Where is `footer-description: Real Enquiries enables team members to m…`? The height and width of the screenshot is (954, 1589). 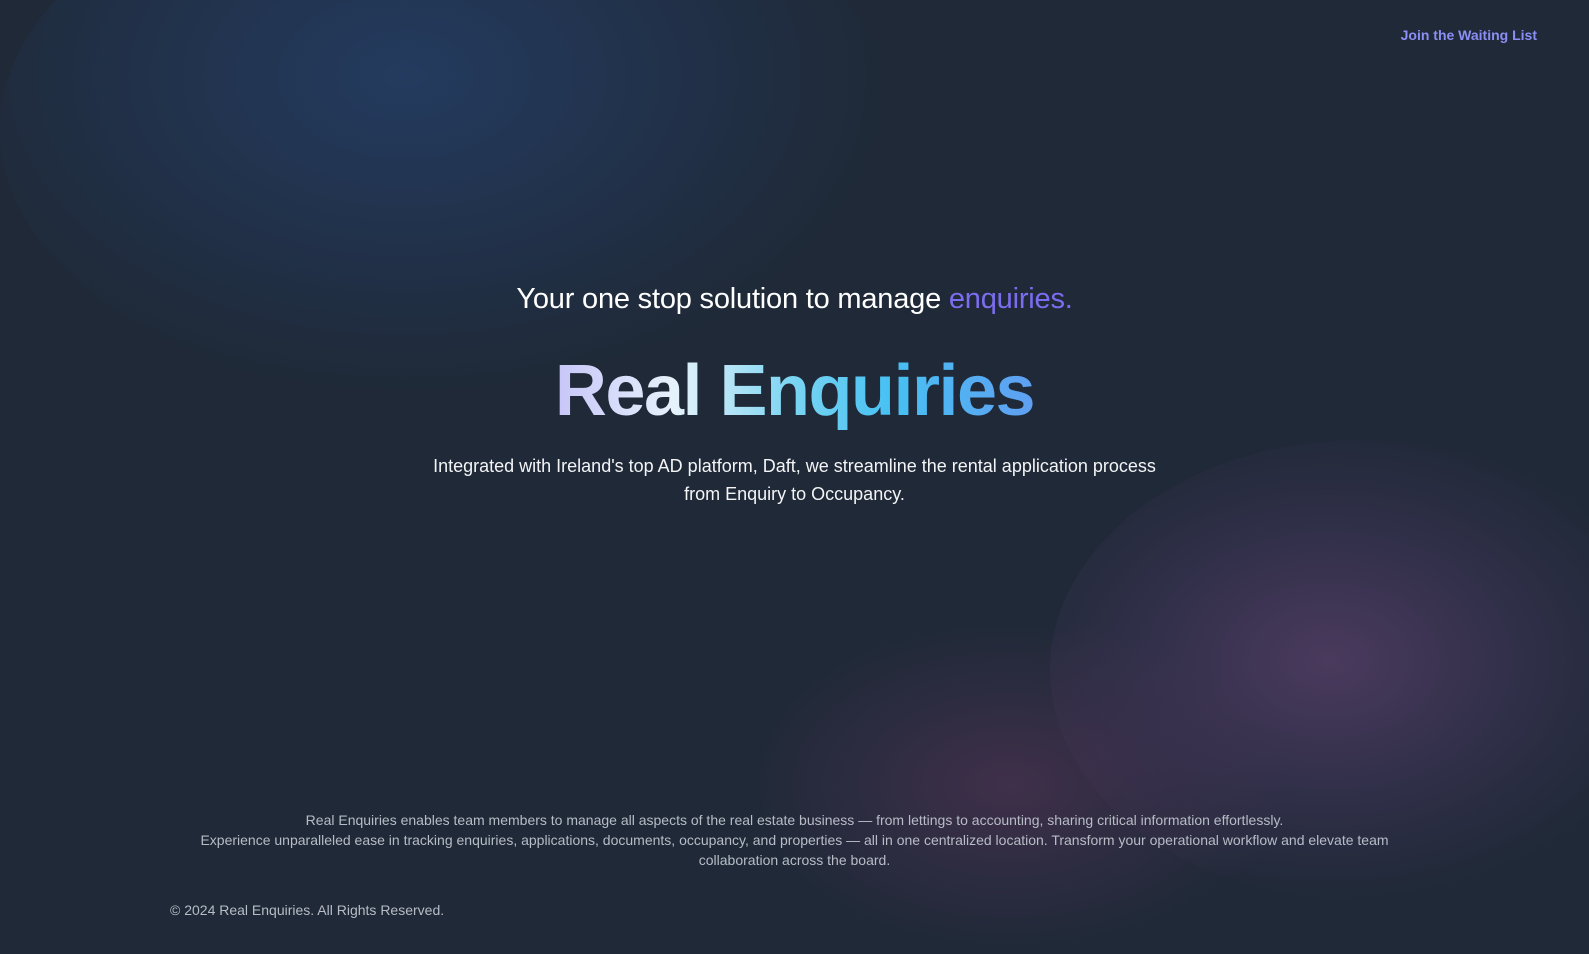
footer-description: Real Enquiries enables team members to m… is located at coordinates (794, 840).